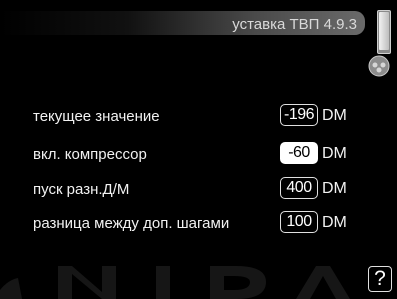 The width and height of the screenshot is (397, 299). I want to click on setting-value: -196, so click(299, 115).